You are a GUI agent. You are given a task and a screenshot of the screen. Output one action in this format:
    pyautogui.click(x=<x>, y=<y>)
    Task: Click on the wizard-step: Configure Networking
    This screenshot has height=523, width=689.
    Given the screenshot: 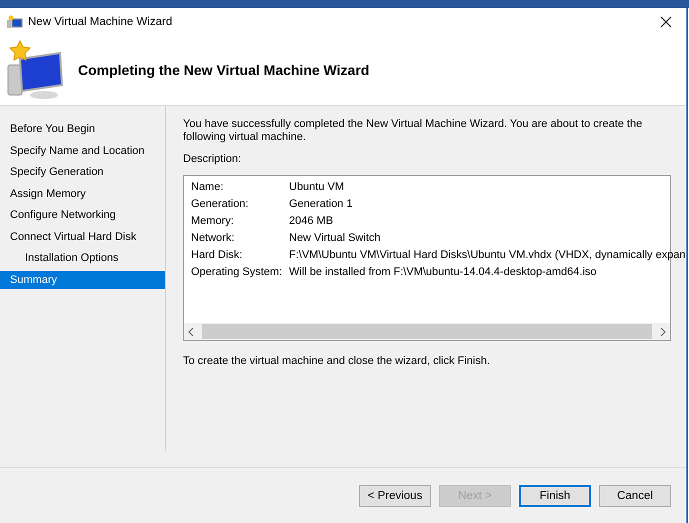 What is the action you would take?
    pyautogui.click(x=82, y=215)
    